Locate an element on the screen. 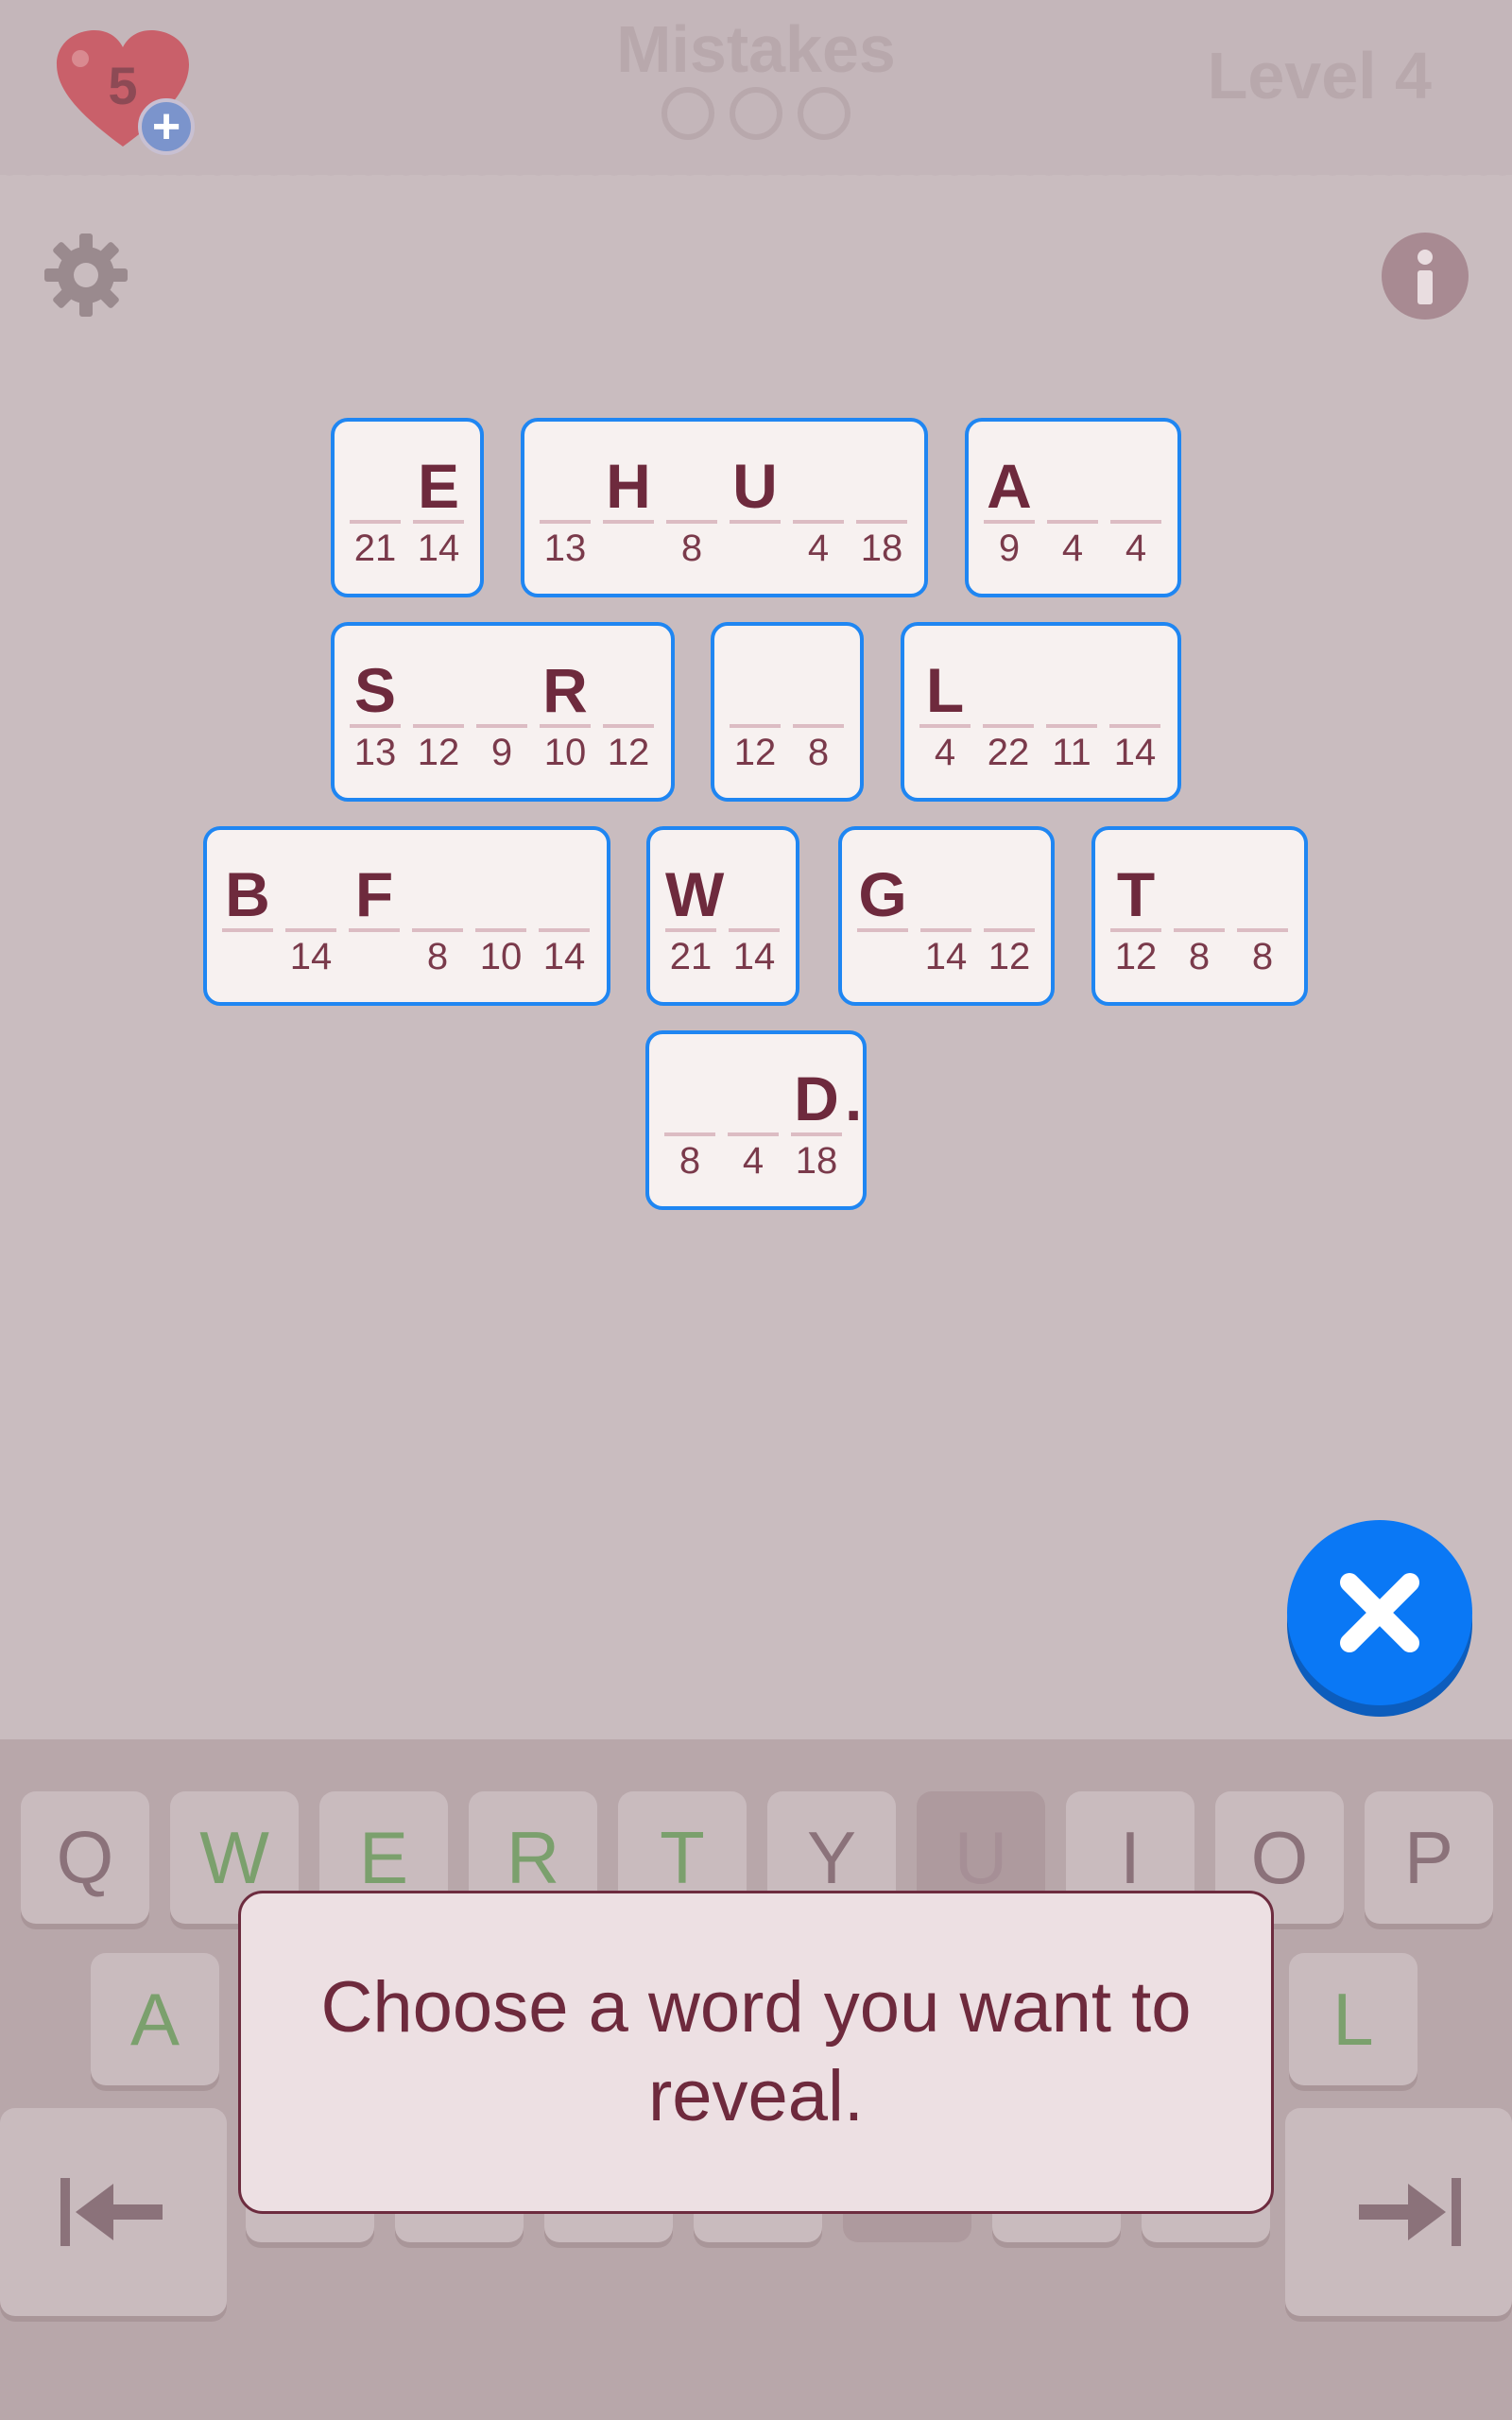 The height and width of the screenshot is (2420, 1512). cell-number: 11 is located at coordinates (1071, 753).